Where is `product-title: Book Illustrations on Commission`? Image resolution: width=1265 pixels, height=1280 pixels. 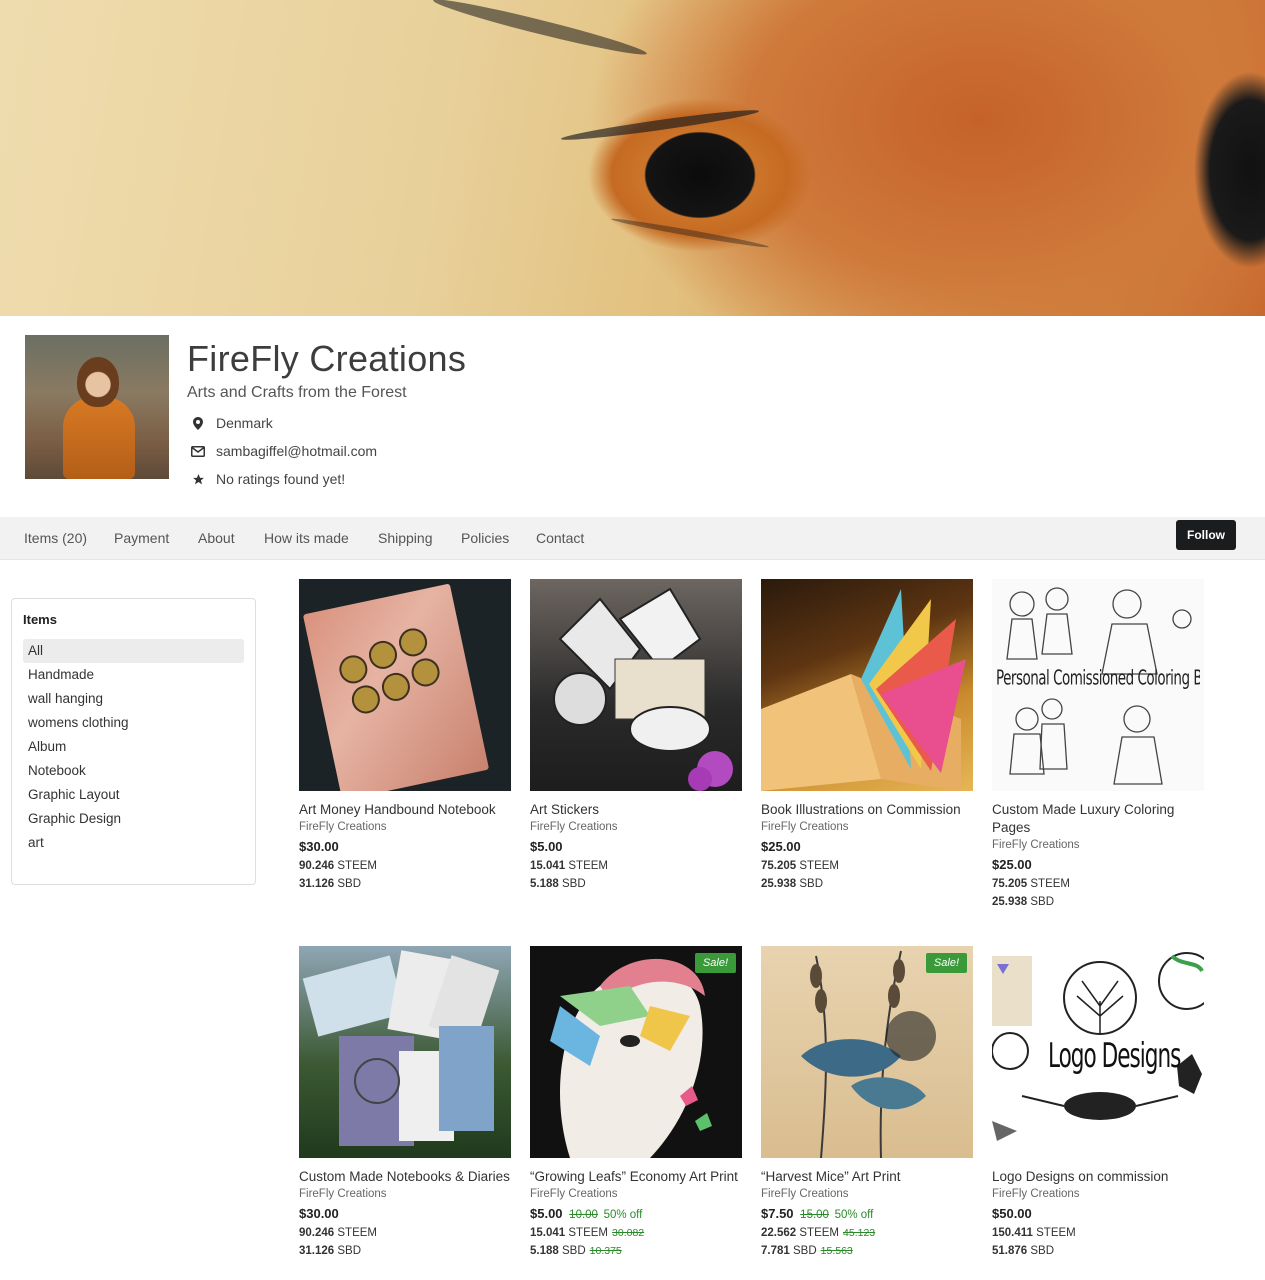 product-title: Book Illustrations on Commission is located at coordinates (867, 810).